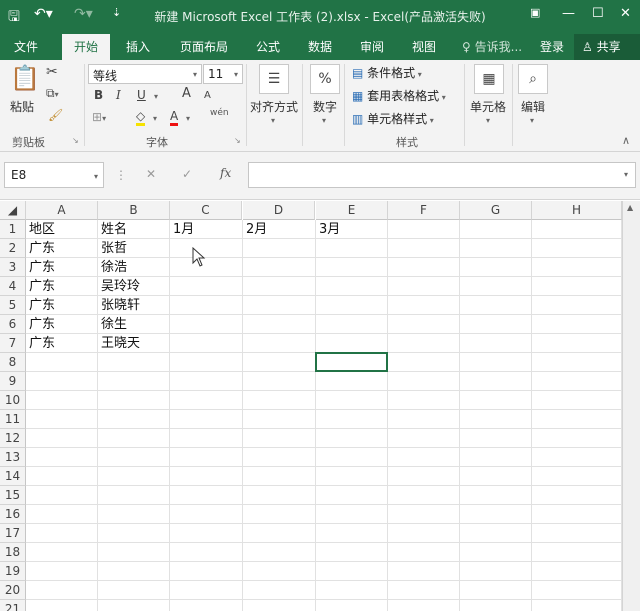  What do you see at coordinates (13, 457) in the screenshot?
I see `row-header-13: 13` at bounding box center [13, 457].